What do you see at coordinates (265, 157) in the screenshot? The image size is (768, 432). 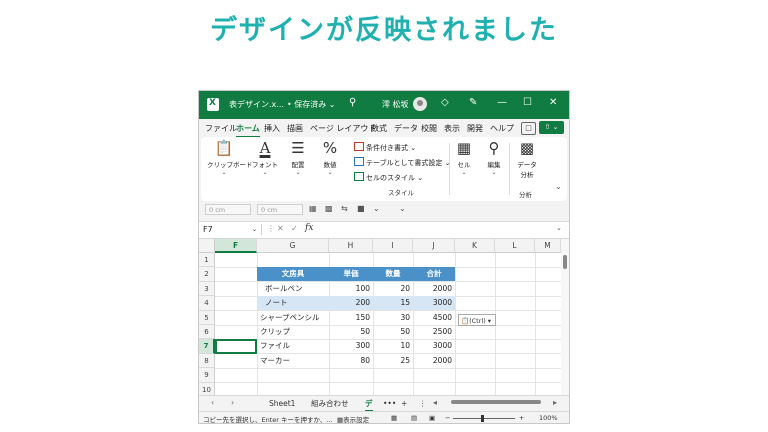 I see `font-button: A フォント ⌄` at bounding box center [265, 157].